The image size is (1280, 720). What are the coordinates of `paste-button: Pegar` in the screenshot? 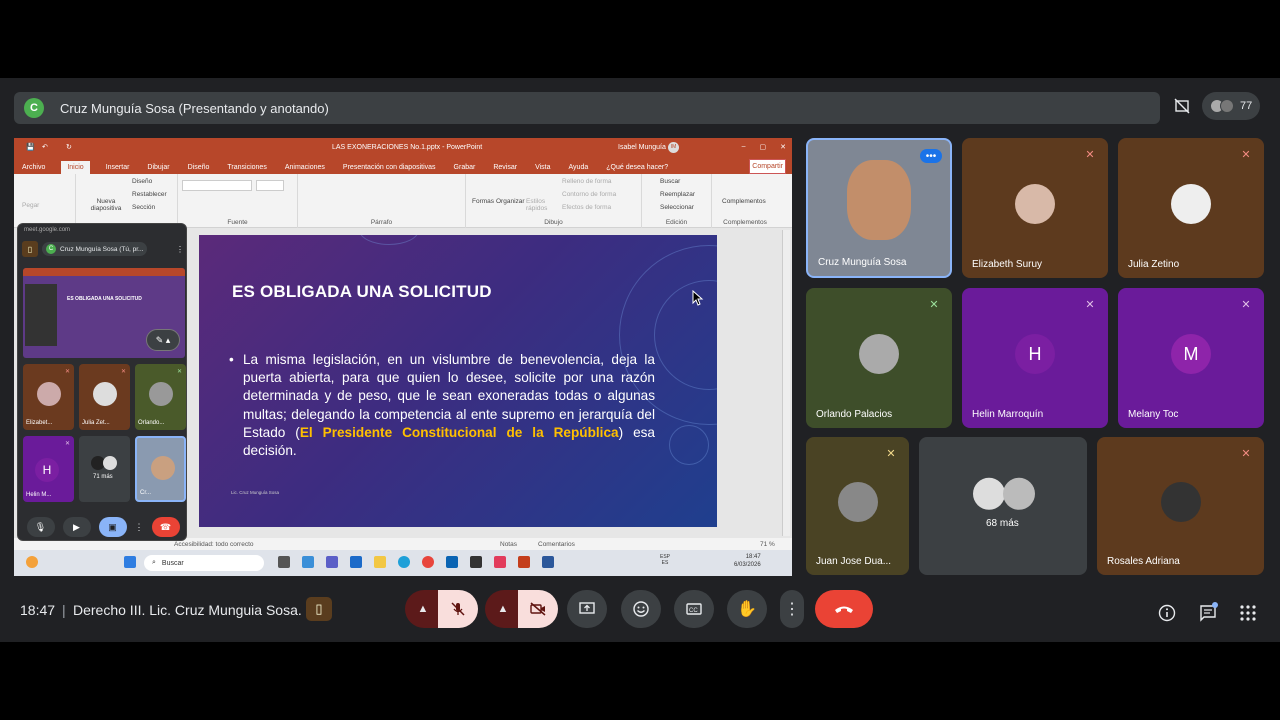 It's located at (30, 205).